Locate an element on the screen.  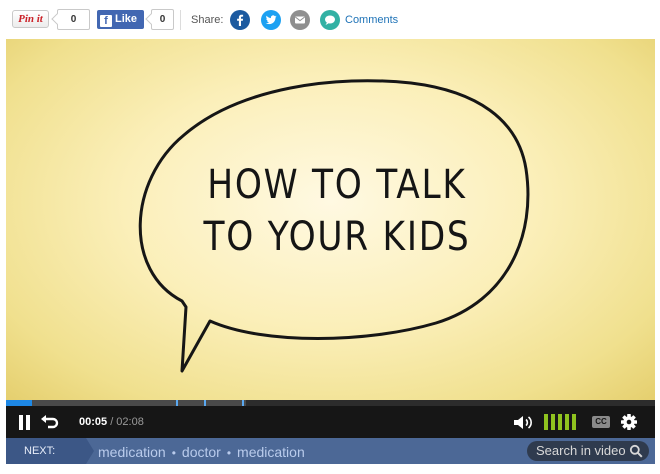
comments-icon is located at coordinates (330, 20).